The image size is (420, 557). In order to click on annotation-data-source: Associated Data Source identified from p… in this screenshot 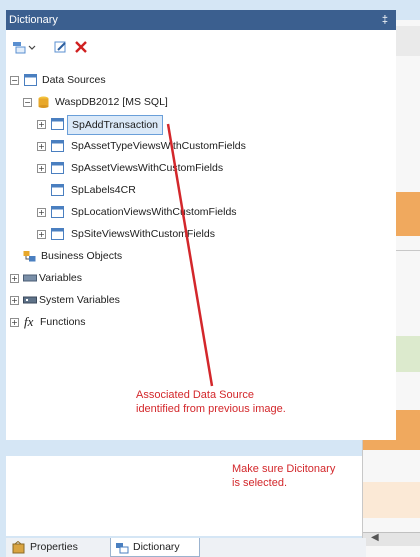, I will do `click(211, 402)`.